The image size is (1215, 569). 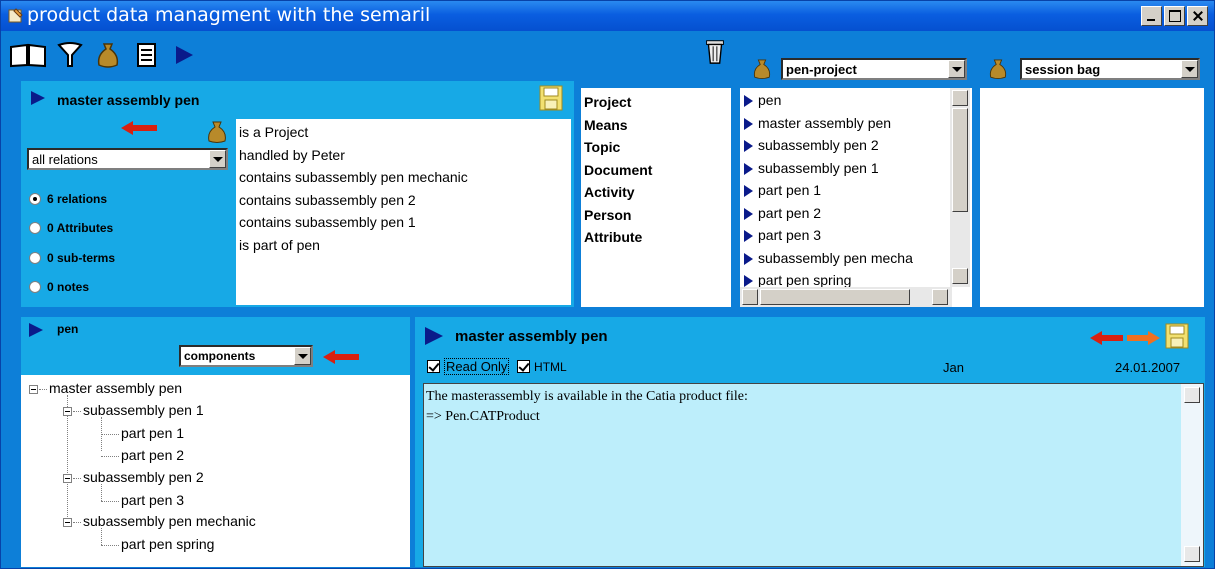 I want to click on list-item: pen, so click(x=847, y=100).